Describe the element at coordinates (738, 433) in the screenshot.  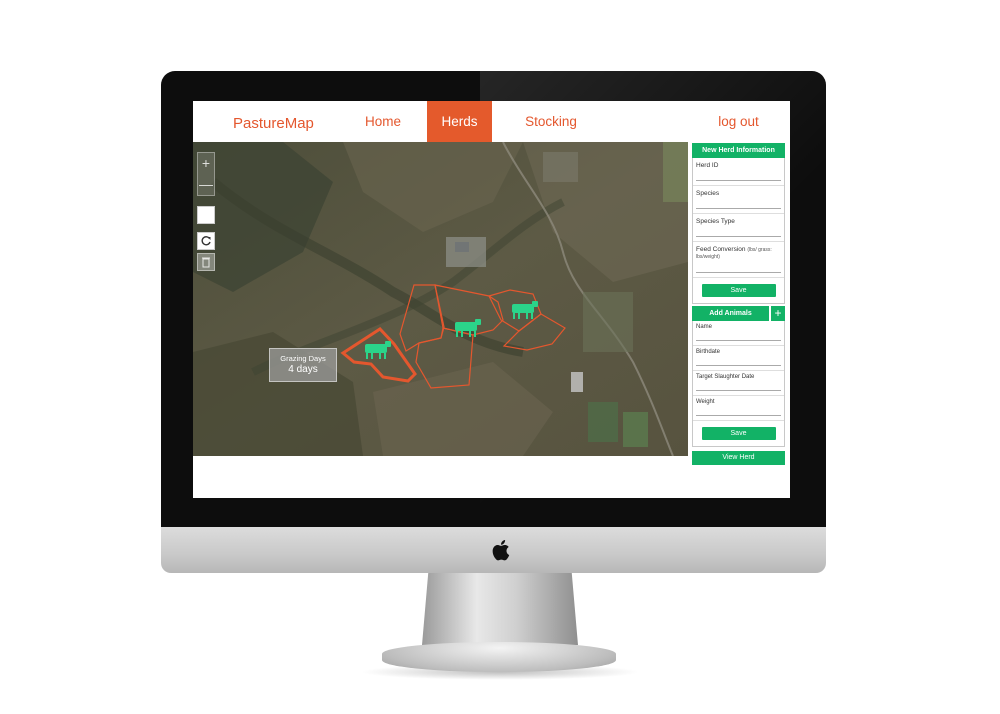
I see `save-animals-button: Save` at that location.